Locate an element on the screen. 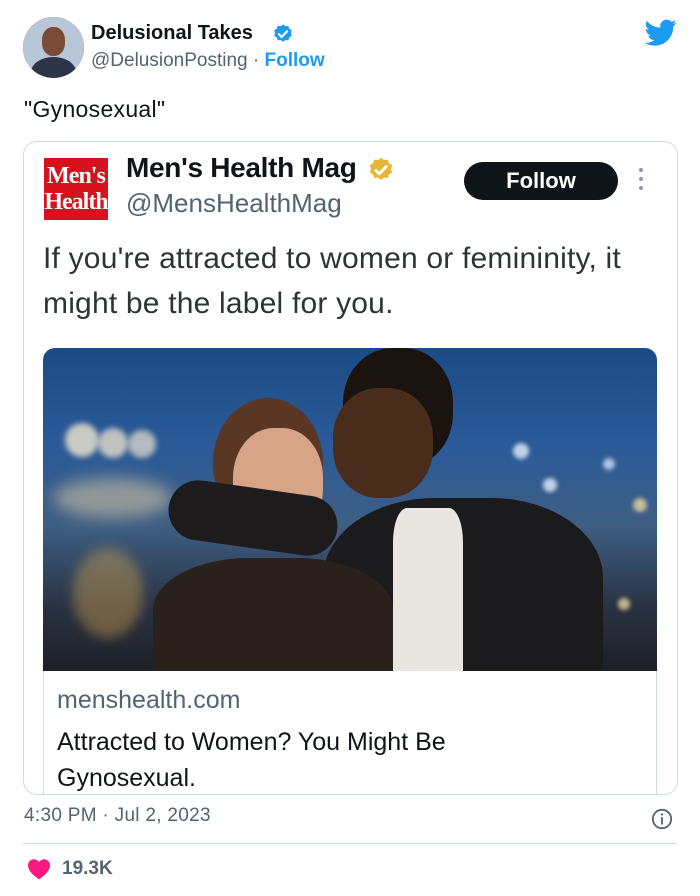 This screenshot has width=700, height=896. timestamp: 4:30 PM · Jul 2, 2023 is located at coordinates (117, 816).